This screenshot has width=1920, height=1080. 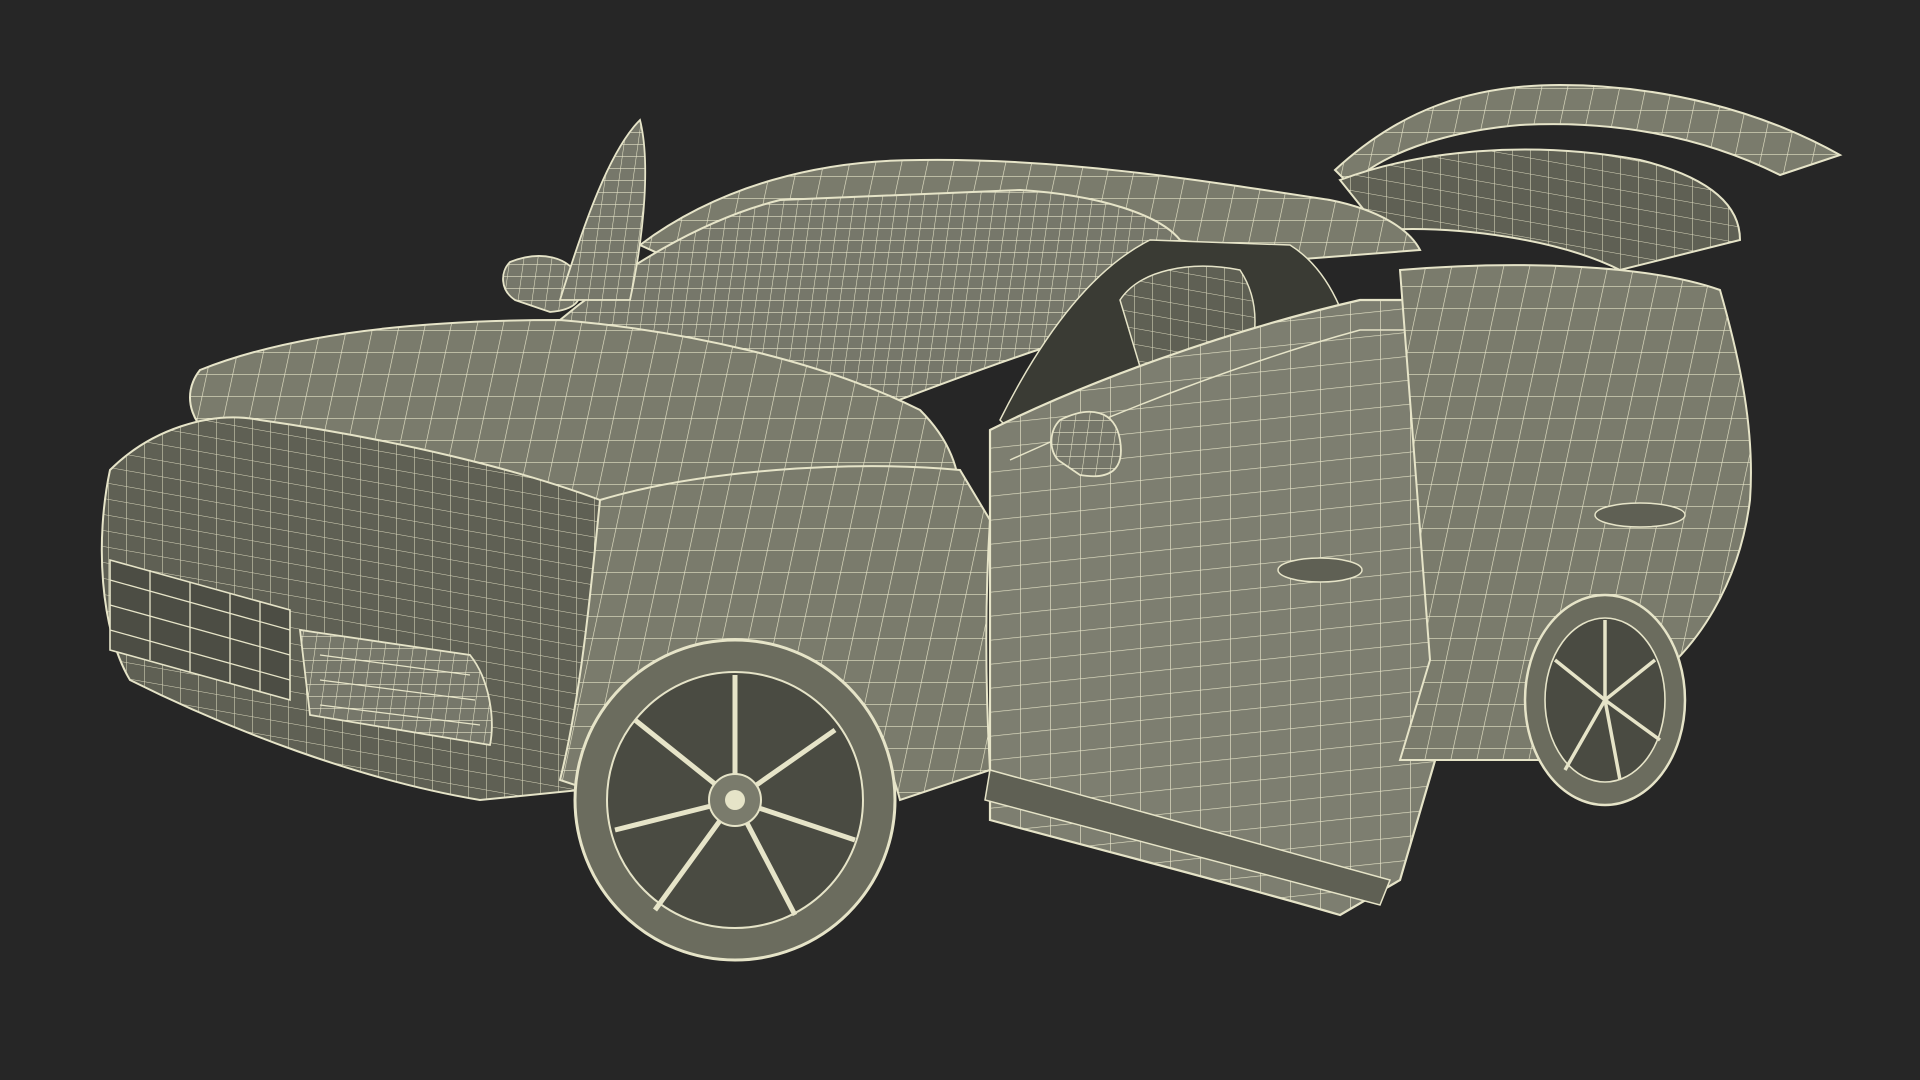 I want to click on front-wheel, so click(x=735, y=800).